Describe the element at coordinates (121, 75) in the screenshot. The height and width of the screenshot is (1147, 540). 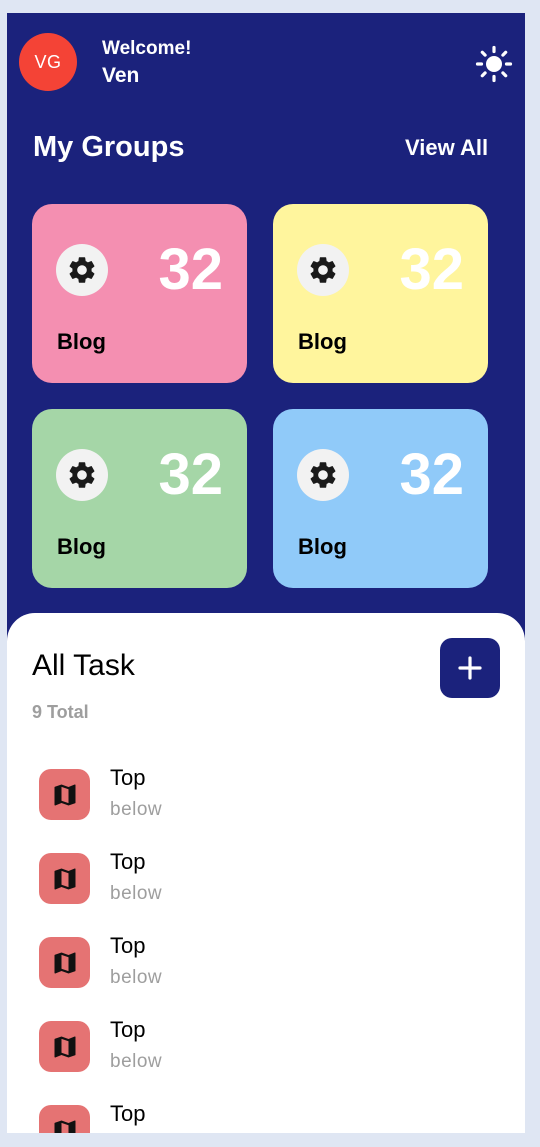
I see `username: Ven` at that location.